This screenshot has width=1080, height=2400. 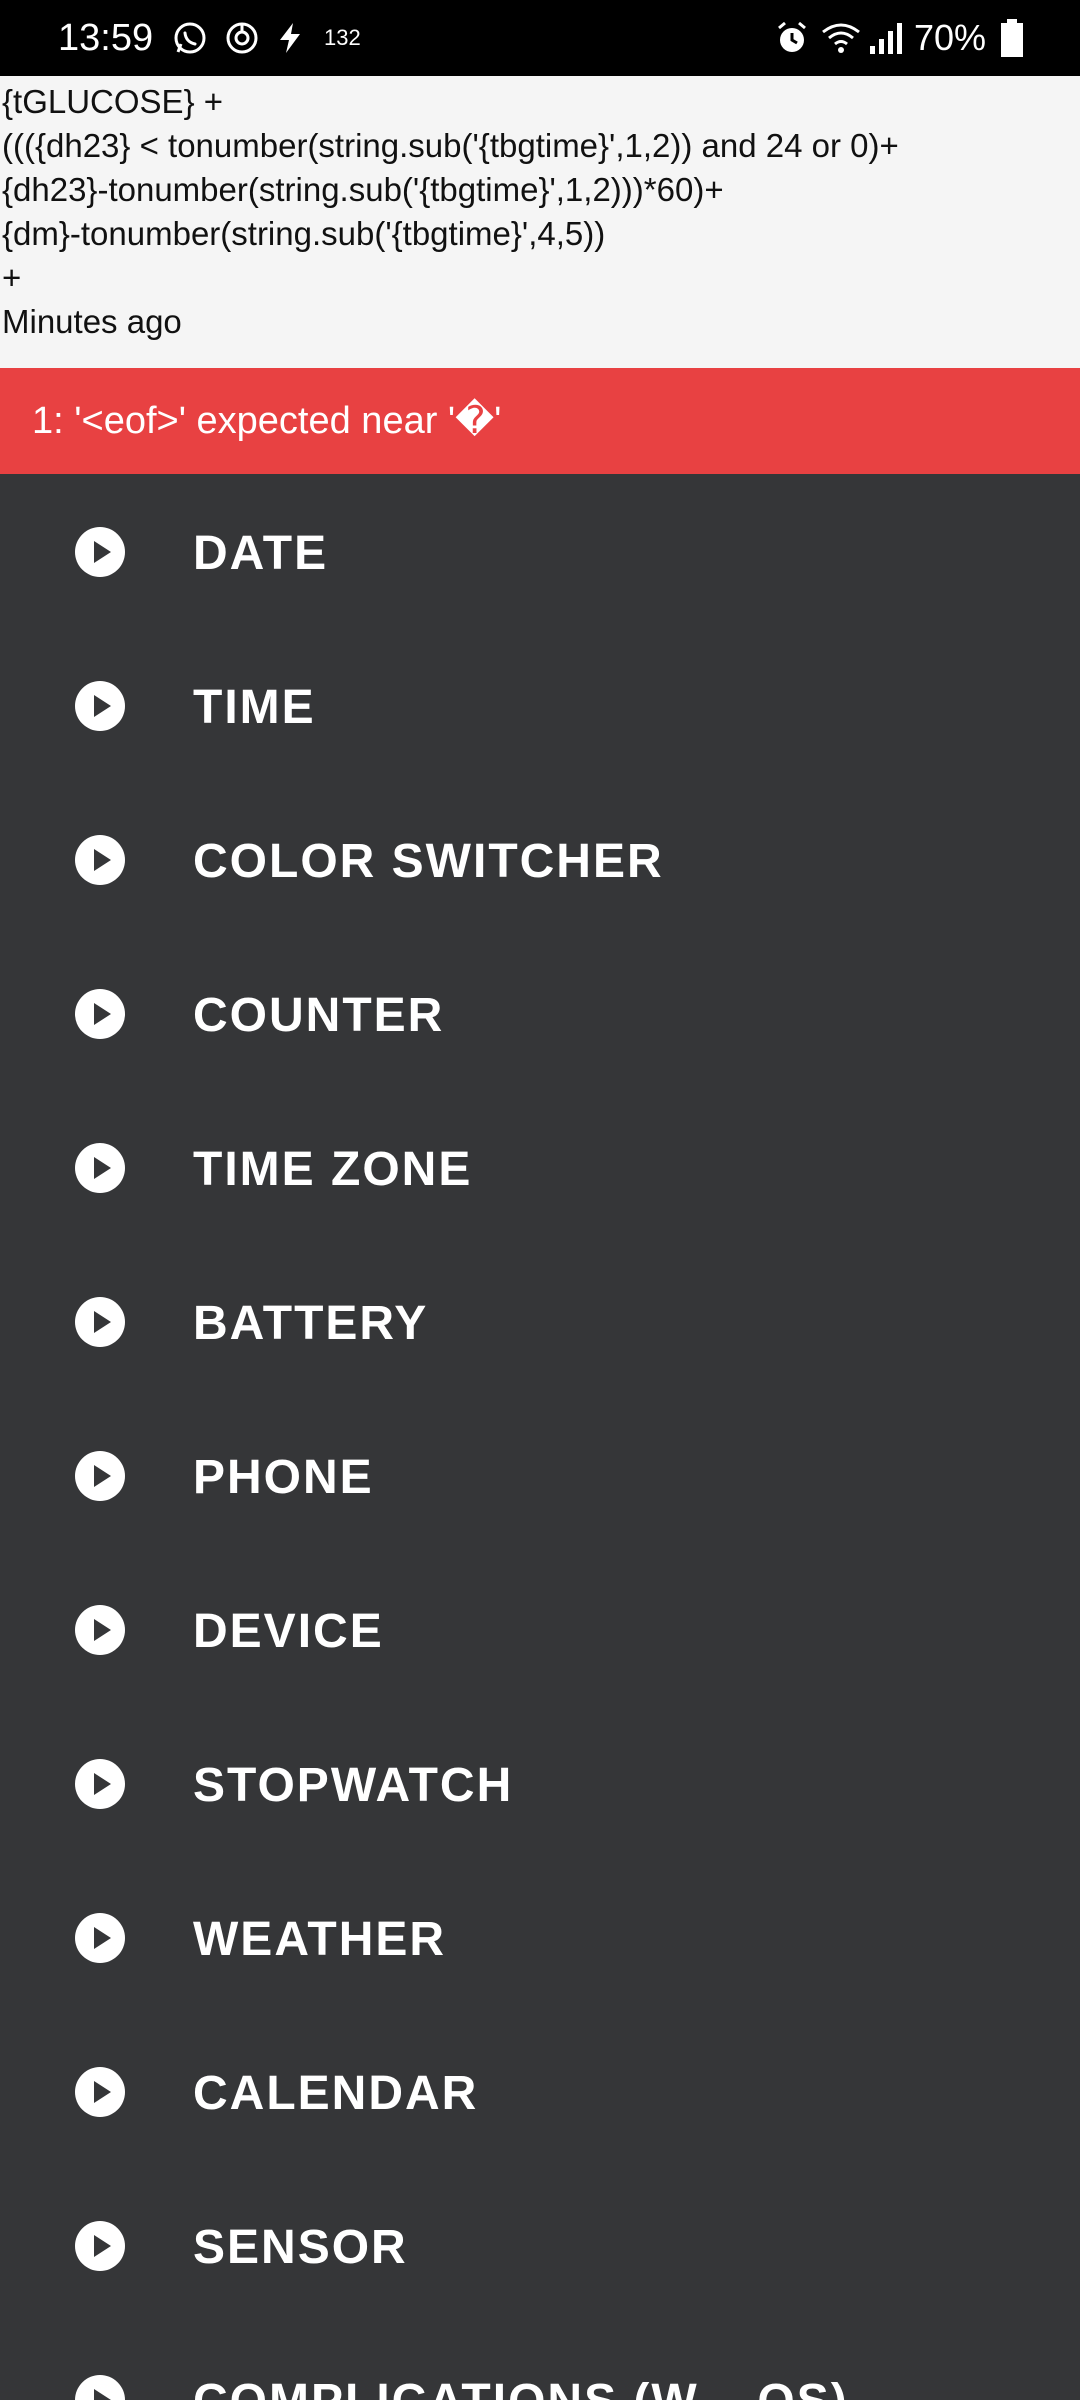 What do you see at coordinates (320, 1939) in the screenshot?
I see `menu-item-label: WEATHER` at bounding box center [320, 1939].